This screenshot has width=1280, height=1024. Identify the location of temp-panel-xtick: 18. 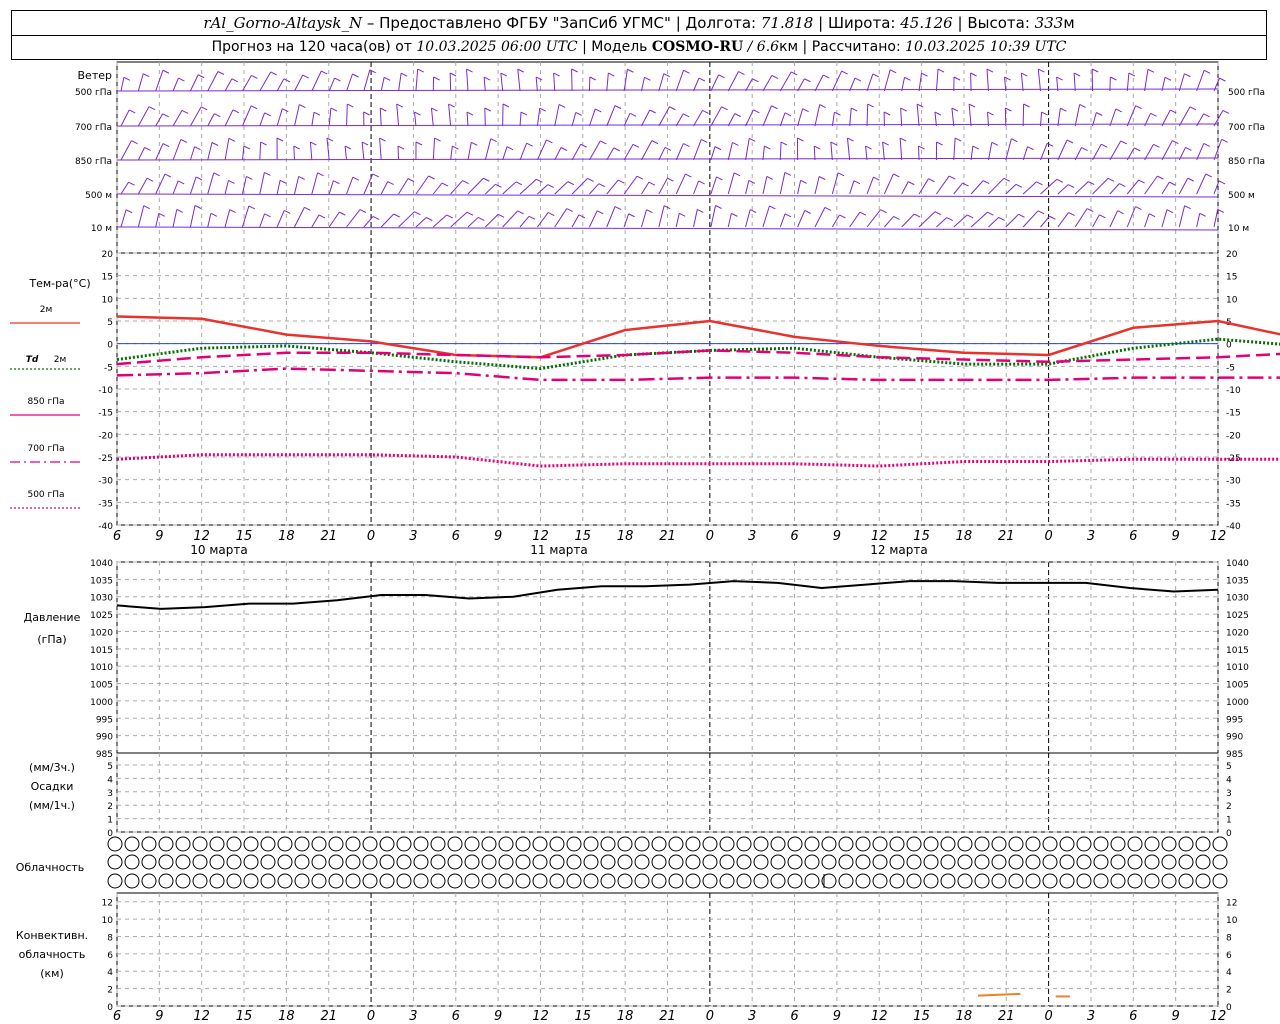
(964, 536).